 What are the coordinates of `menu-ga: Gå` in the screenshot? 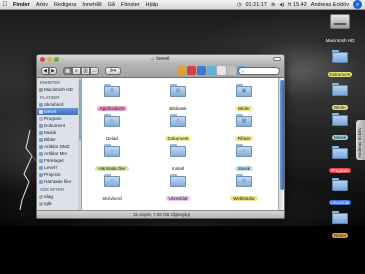 It's located at (111, 5).